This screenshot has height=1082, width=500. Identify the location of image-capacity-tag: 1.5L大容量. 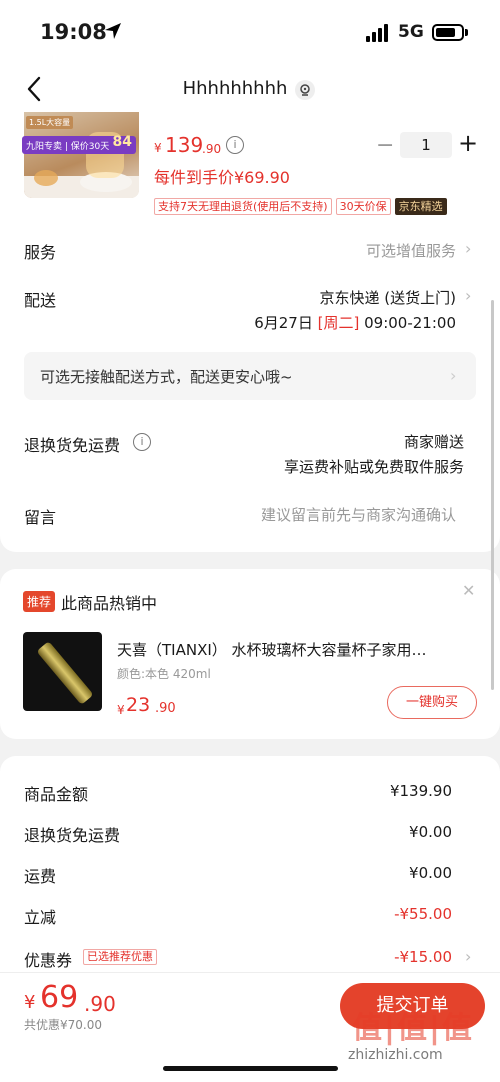
(50, 122).